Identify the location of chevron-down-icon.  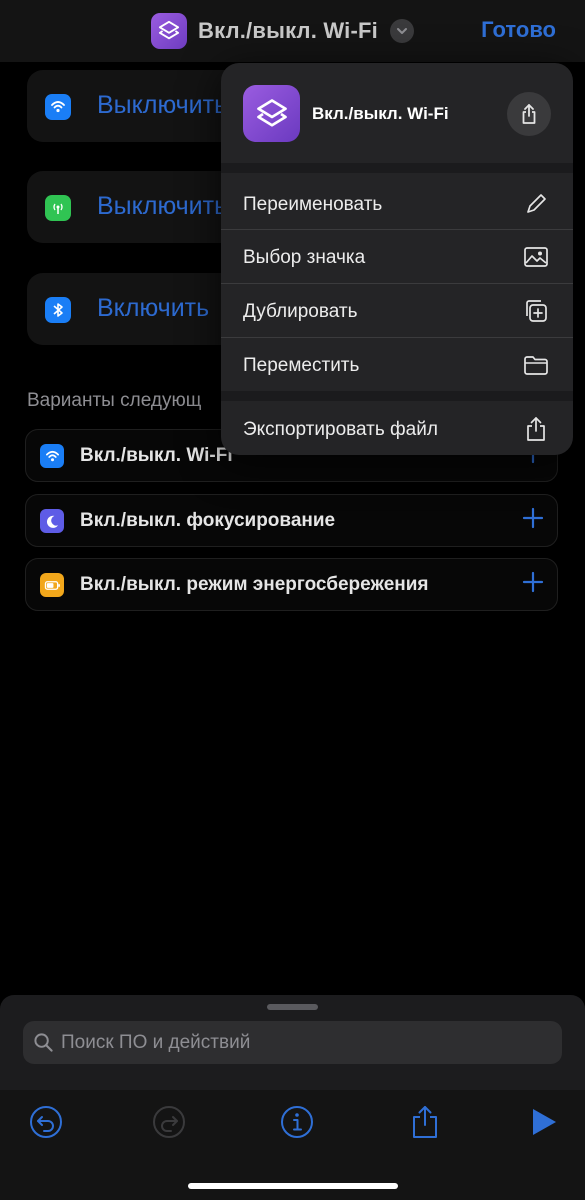
(401, 31).